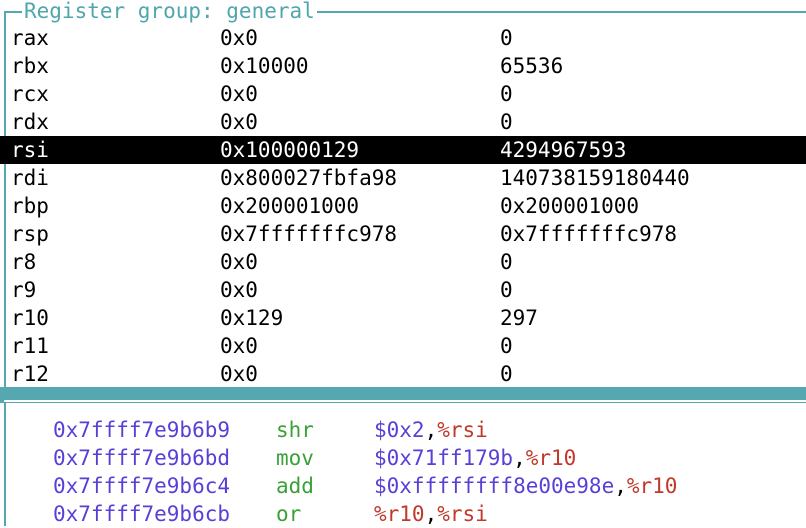 This screenshot has width=806, height=528. Describe the element at coordinates (595, 178) in the screenshot. I see `register-natural-value: 140738159180440` at that location.